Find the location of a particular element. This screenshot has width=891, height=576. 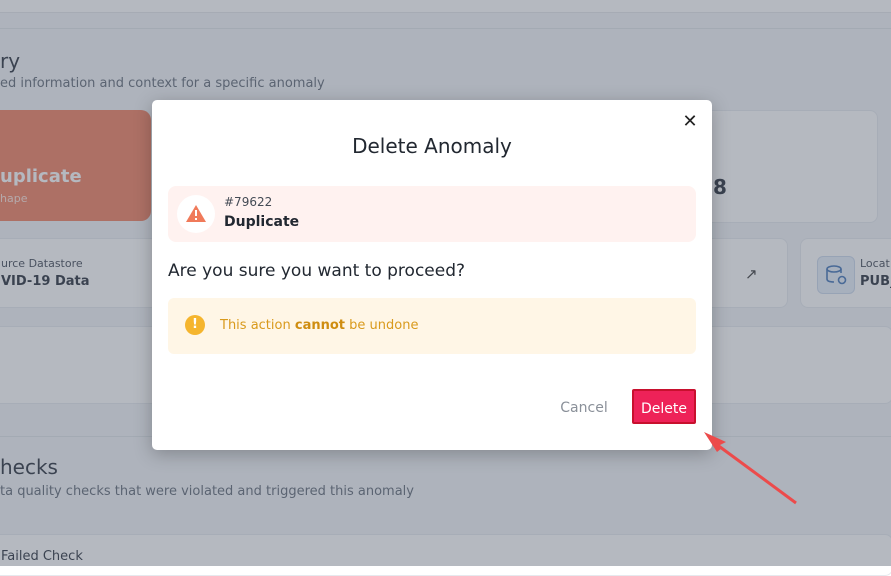

warning-text: This action cannot be undone is located at coordinates (319, 325).